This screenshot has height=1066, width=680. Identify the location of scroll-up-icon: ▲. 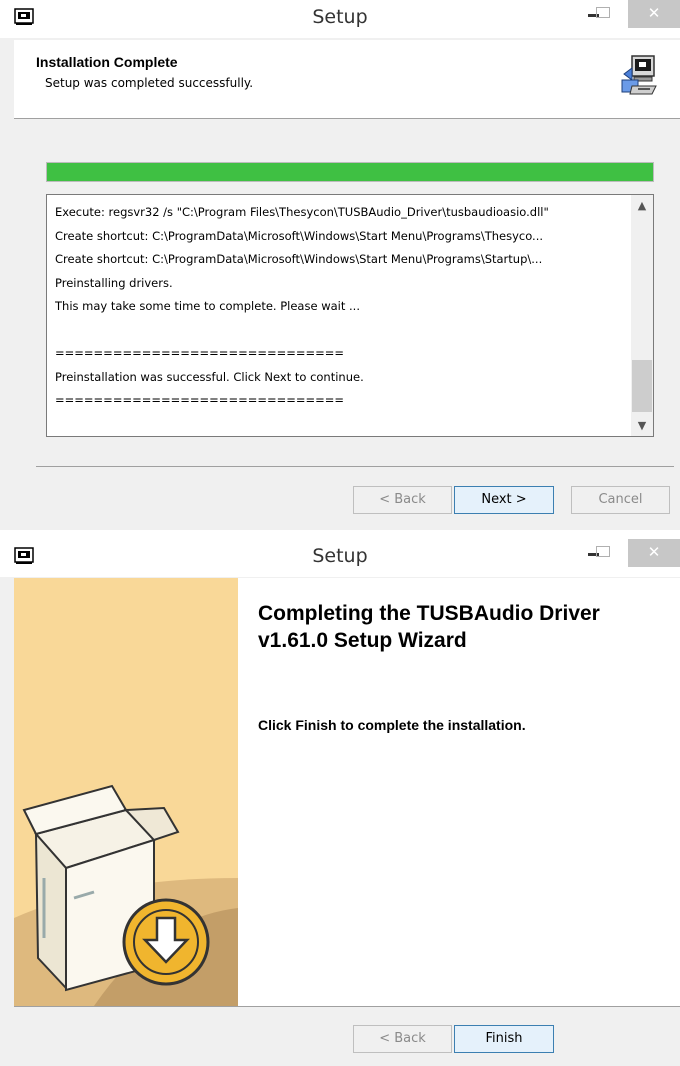
(642, 205).